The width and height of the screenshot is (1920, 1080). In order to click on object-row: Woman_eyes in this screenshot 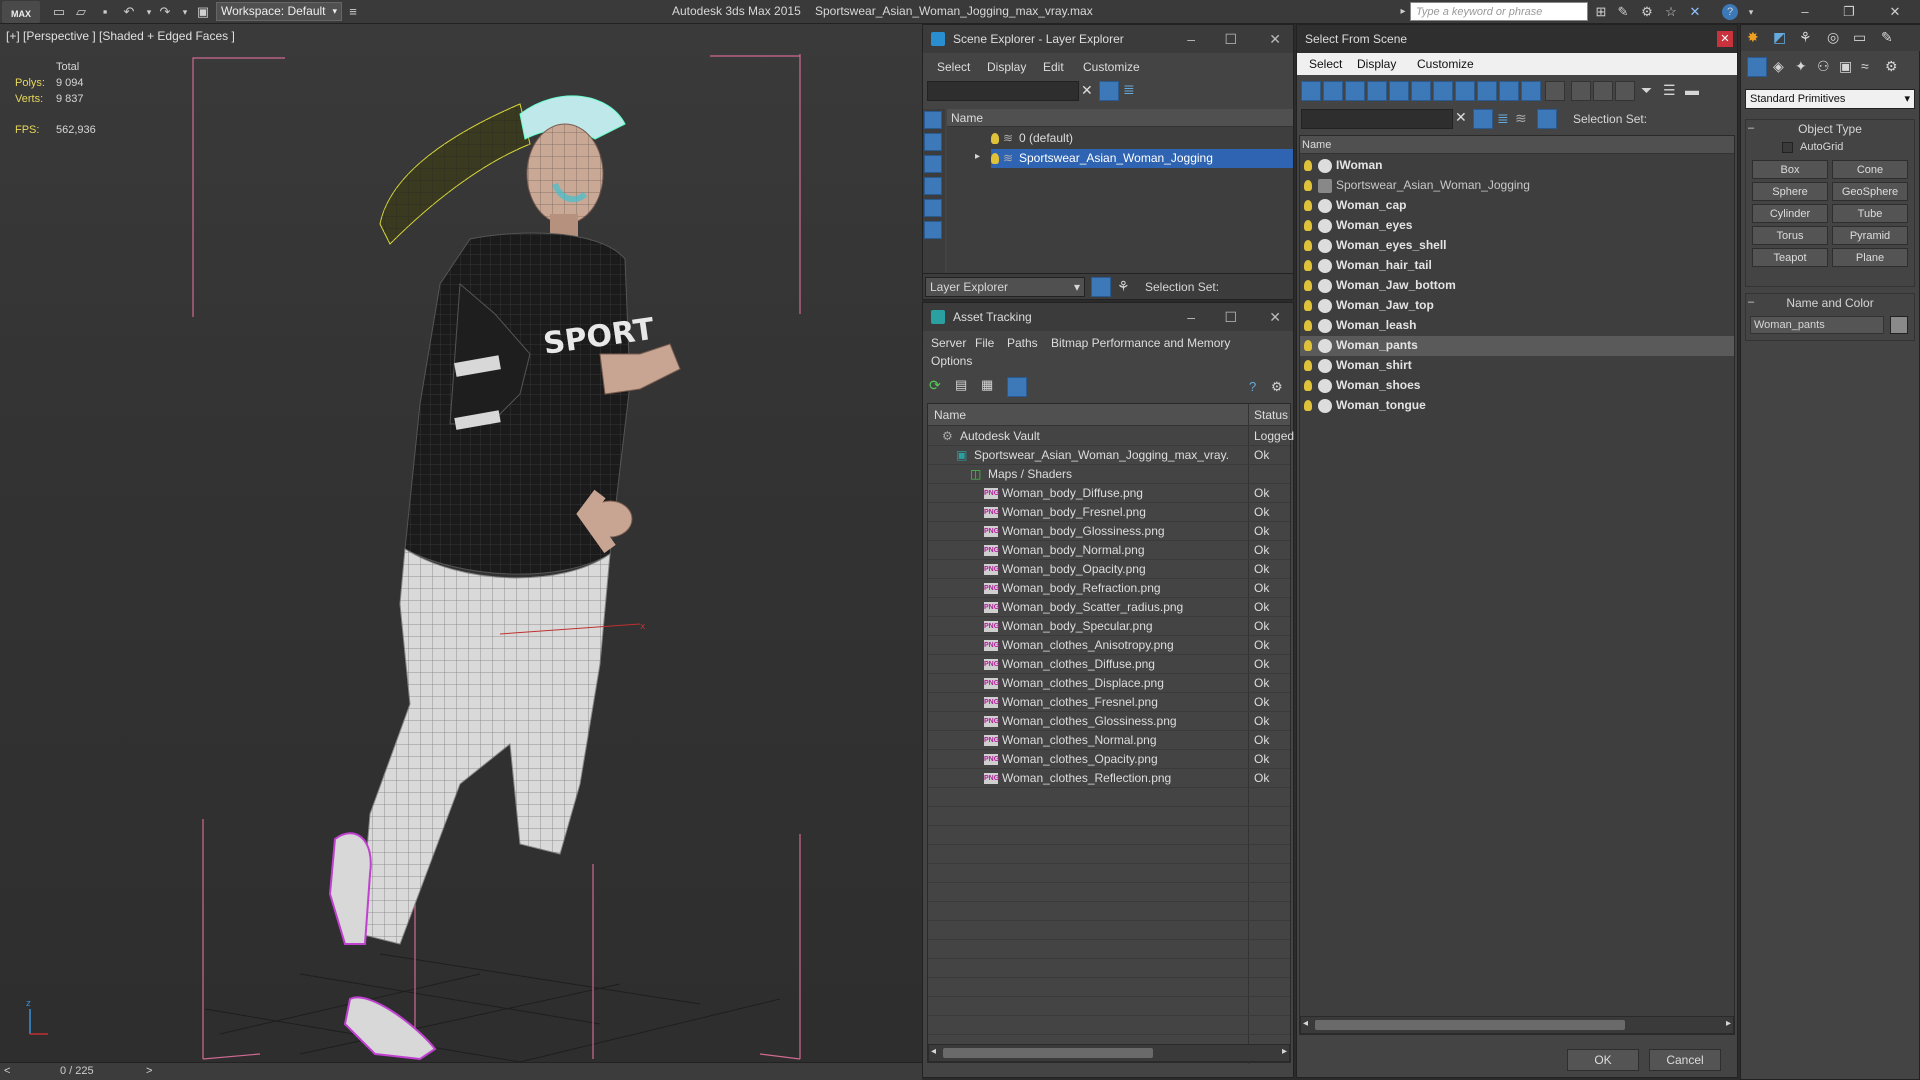, I will do `click(1517, 226)`.